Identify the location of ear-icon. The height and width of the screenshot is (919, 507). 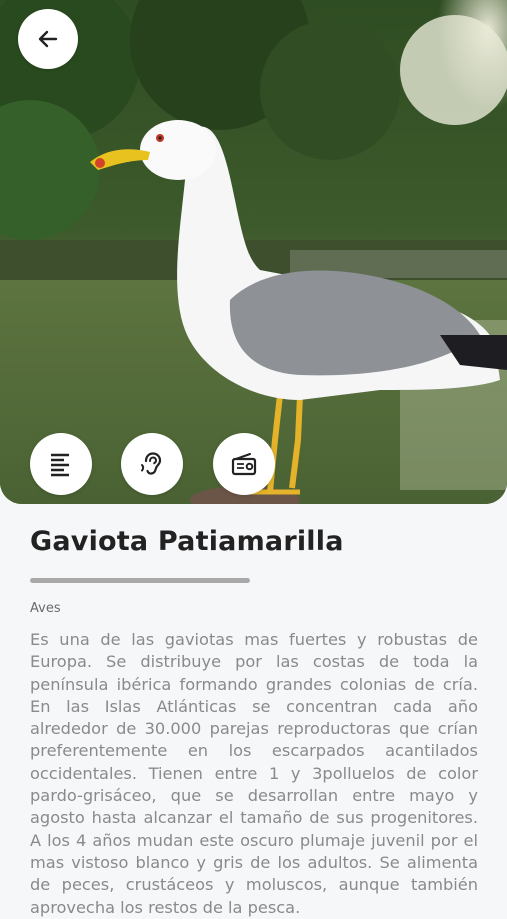
(151, 463).